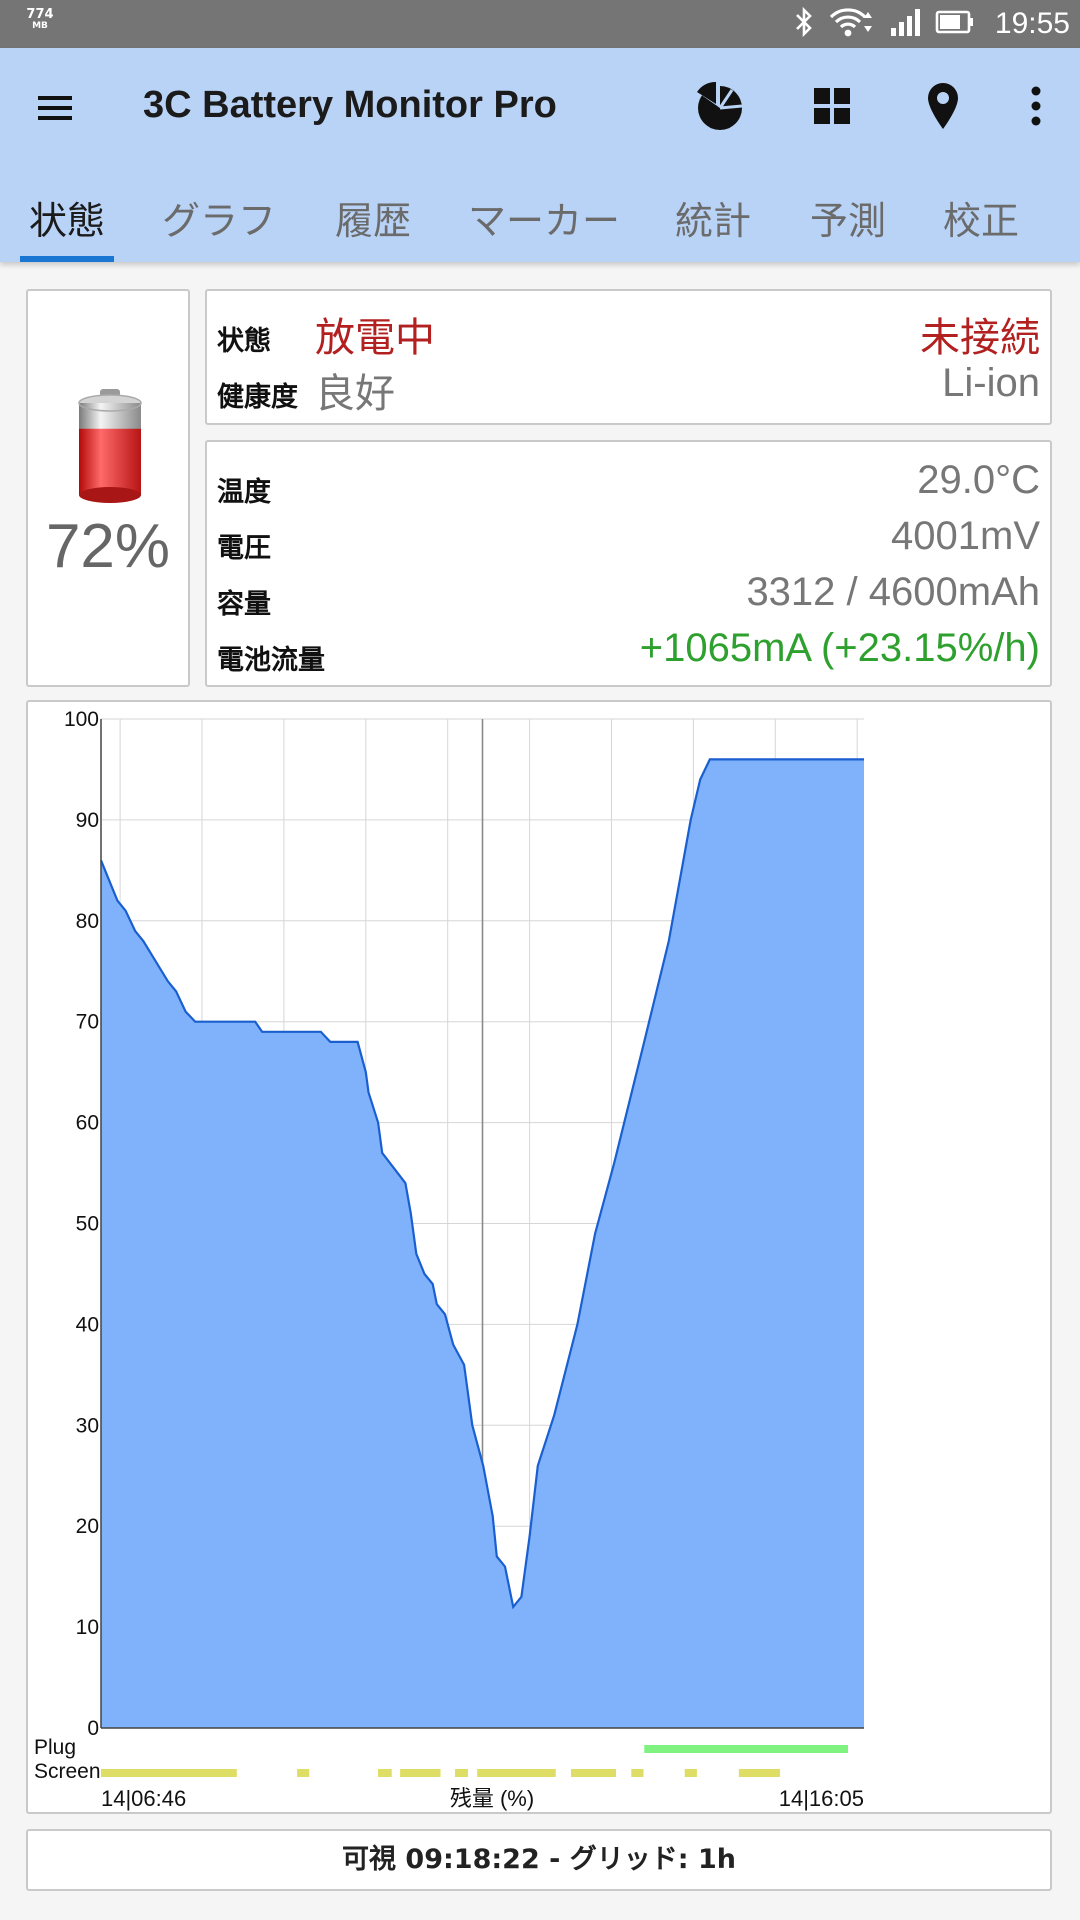 This screenshot has height=1920, width=1080. Describe the element at coordinates (87, 1324) in the screenshot. I see `y-tick-label: 40` at that location.